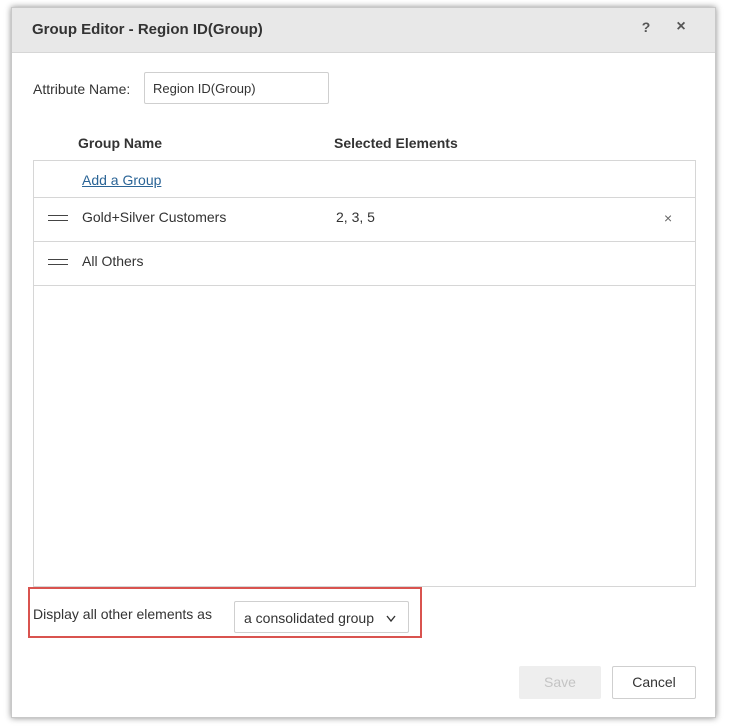 The height and width of the screenshot is (726, 732). What do you see at coordinates (364, 179) in the screenshot?
I see `add-group-row: Add a Group` at bounding box center [364, 179].